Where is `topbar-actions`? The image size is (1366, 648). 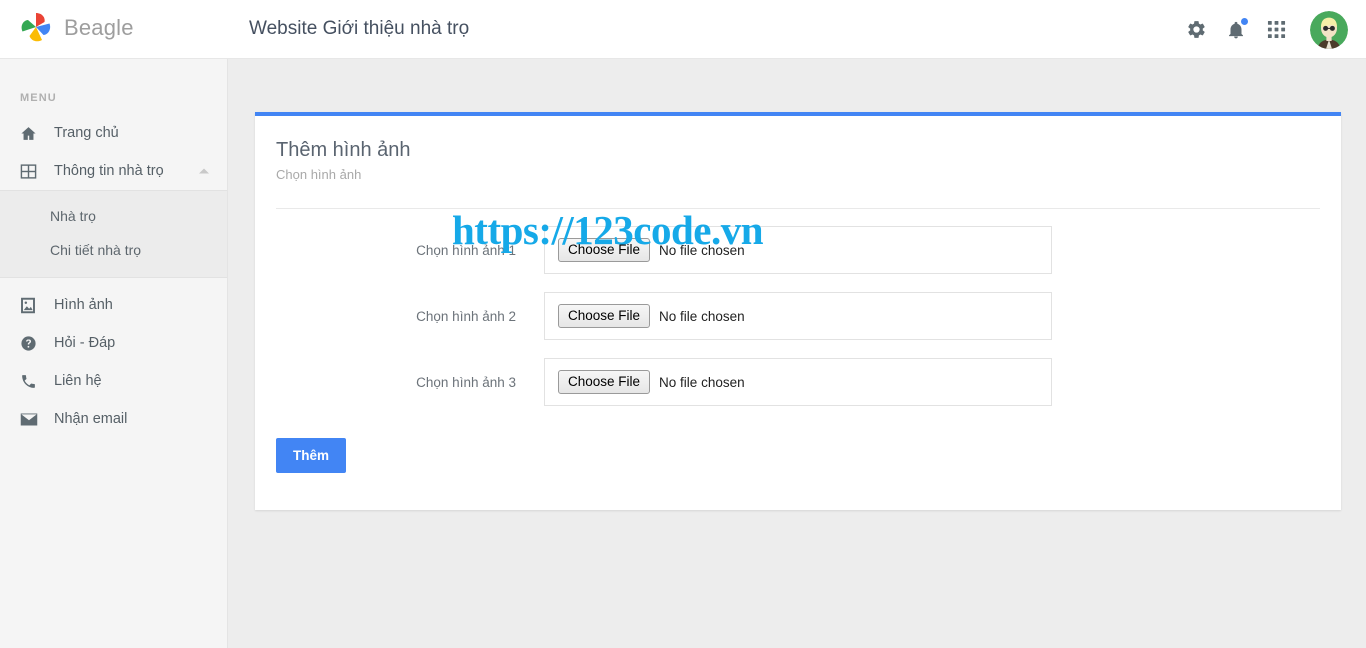 topbar-actions is located at coordinates (1262, 29).